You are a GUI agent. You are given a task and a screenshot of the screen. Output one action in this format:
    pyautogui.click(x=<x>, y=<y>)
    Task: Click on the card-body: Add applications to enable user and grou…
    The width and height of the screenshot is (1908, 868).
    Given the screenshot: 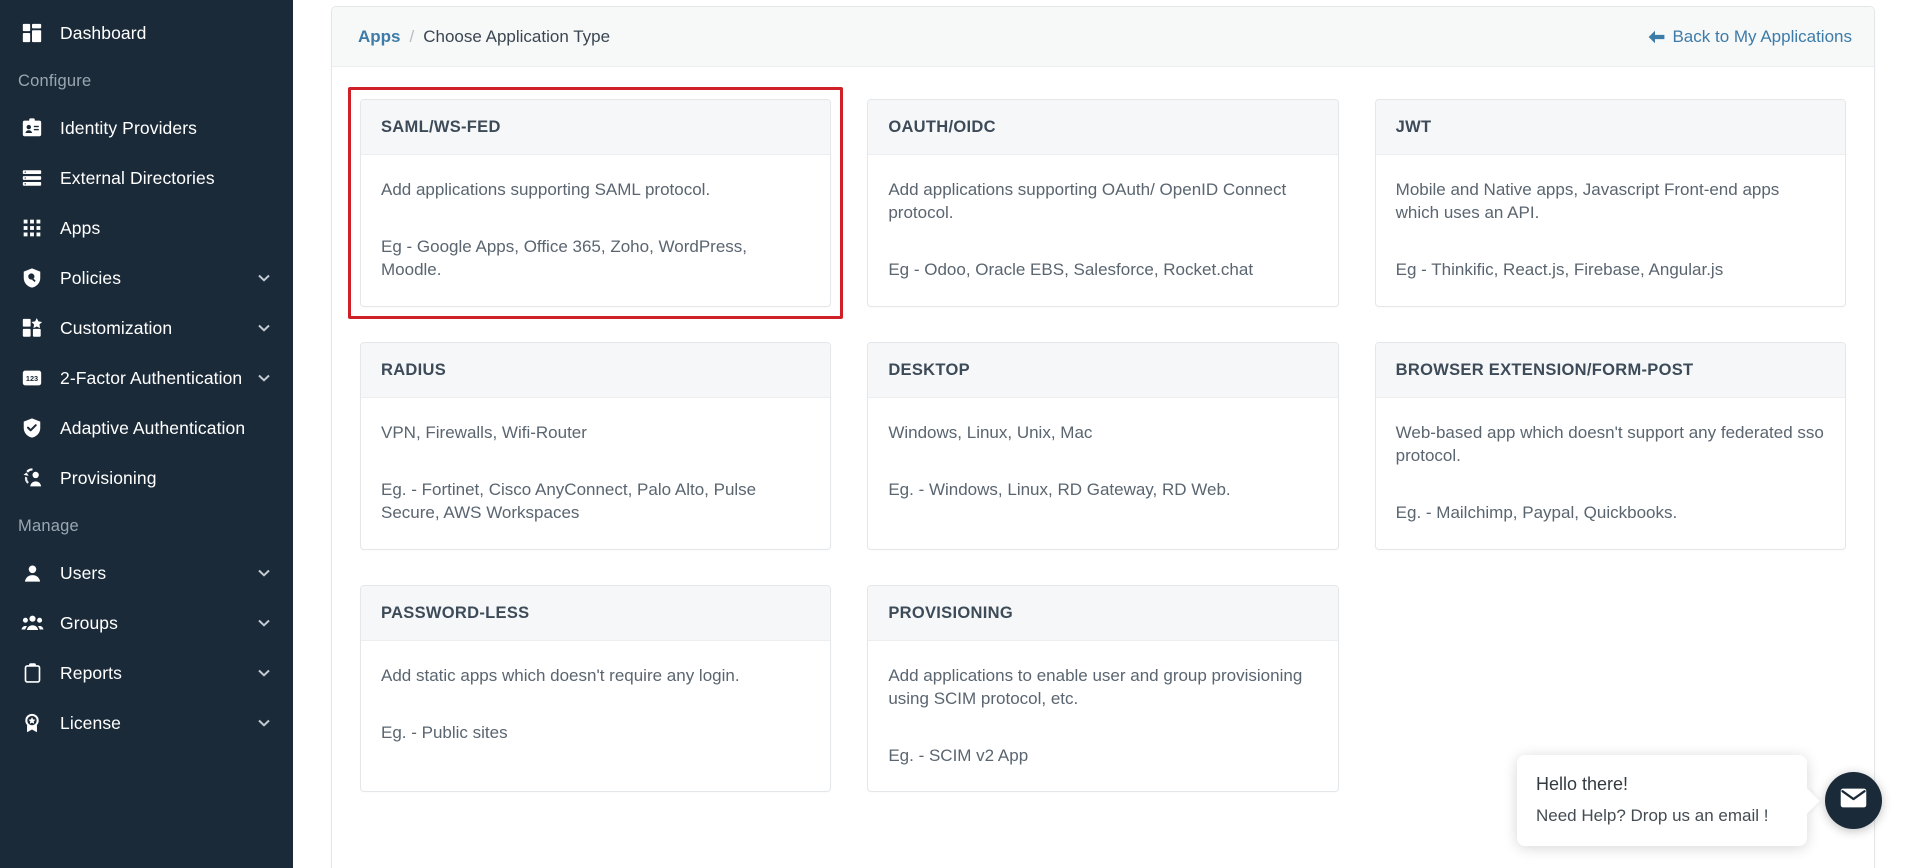 What is the action you would take?
    pyautogui.click(x=1102, y=716)
    